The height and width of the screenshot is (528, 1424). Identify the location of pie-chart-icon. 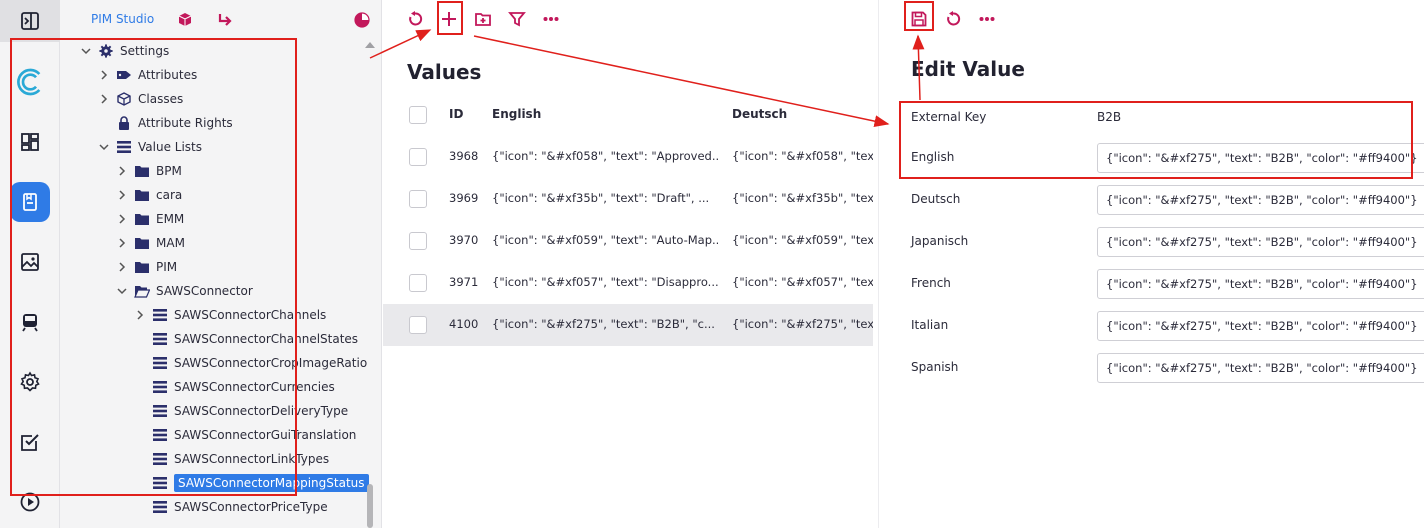
(362, 20).